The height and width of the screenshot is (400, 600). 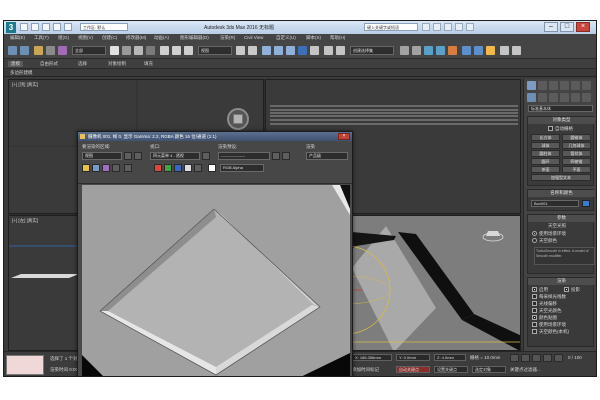 What do you see at coordinates (553, 97) in the screenshot?
I see `lights-icon` at bounding box center [553, 97].